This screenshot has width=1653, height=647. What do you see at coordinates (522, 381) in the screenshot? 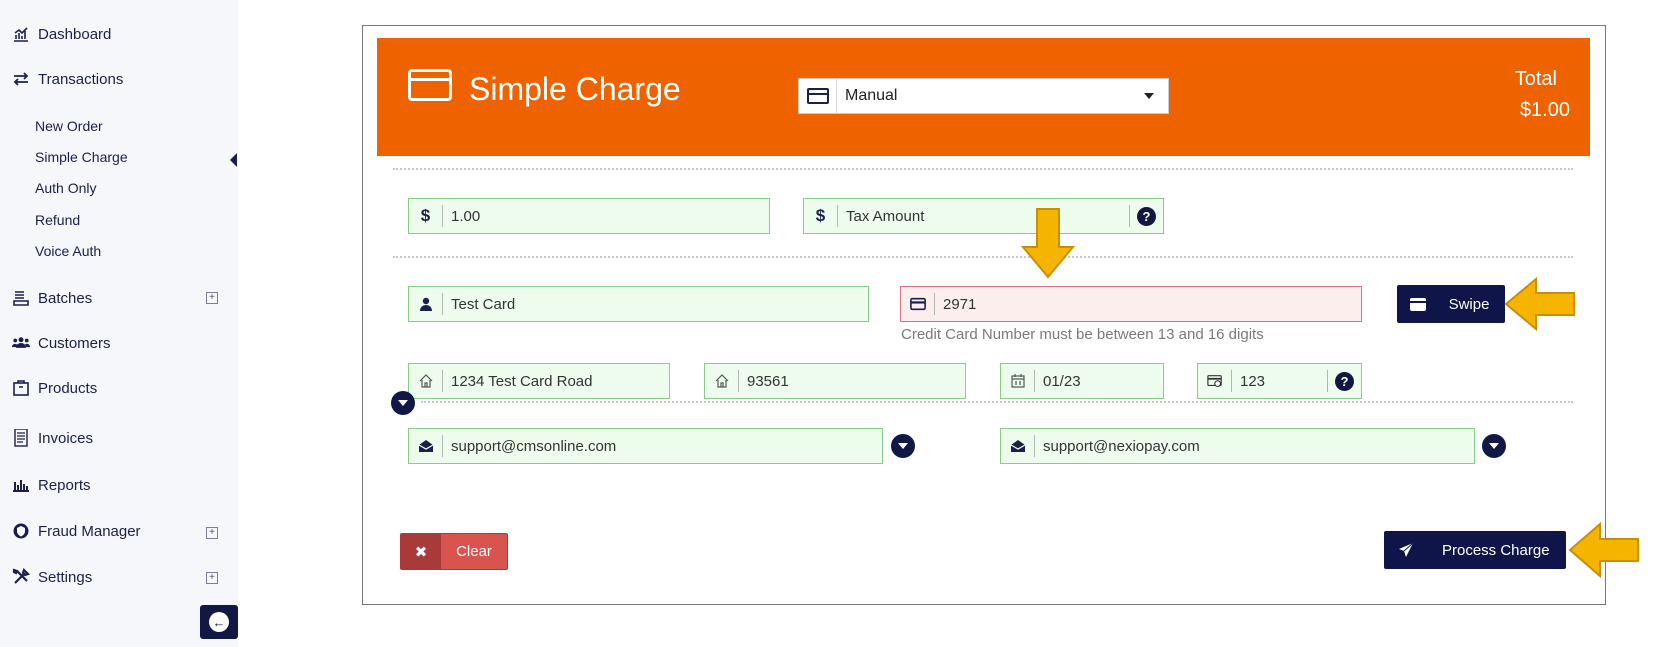
I see `address-value: 1234 Test Card Road` at bounding box center [522, 381].